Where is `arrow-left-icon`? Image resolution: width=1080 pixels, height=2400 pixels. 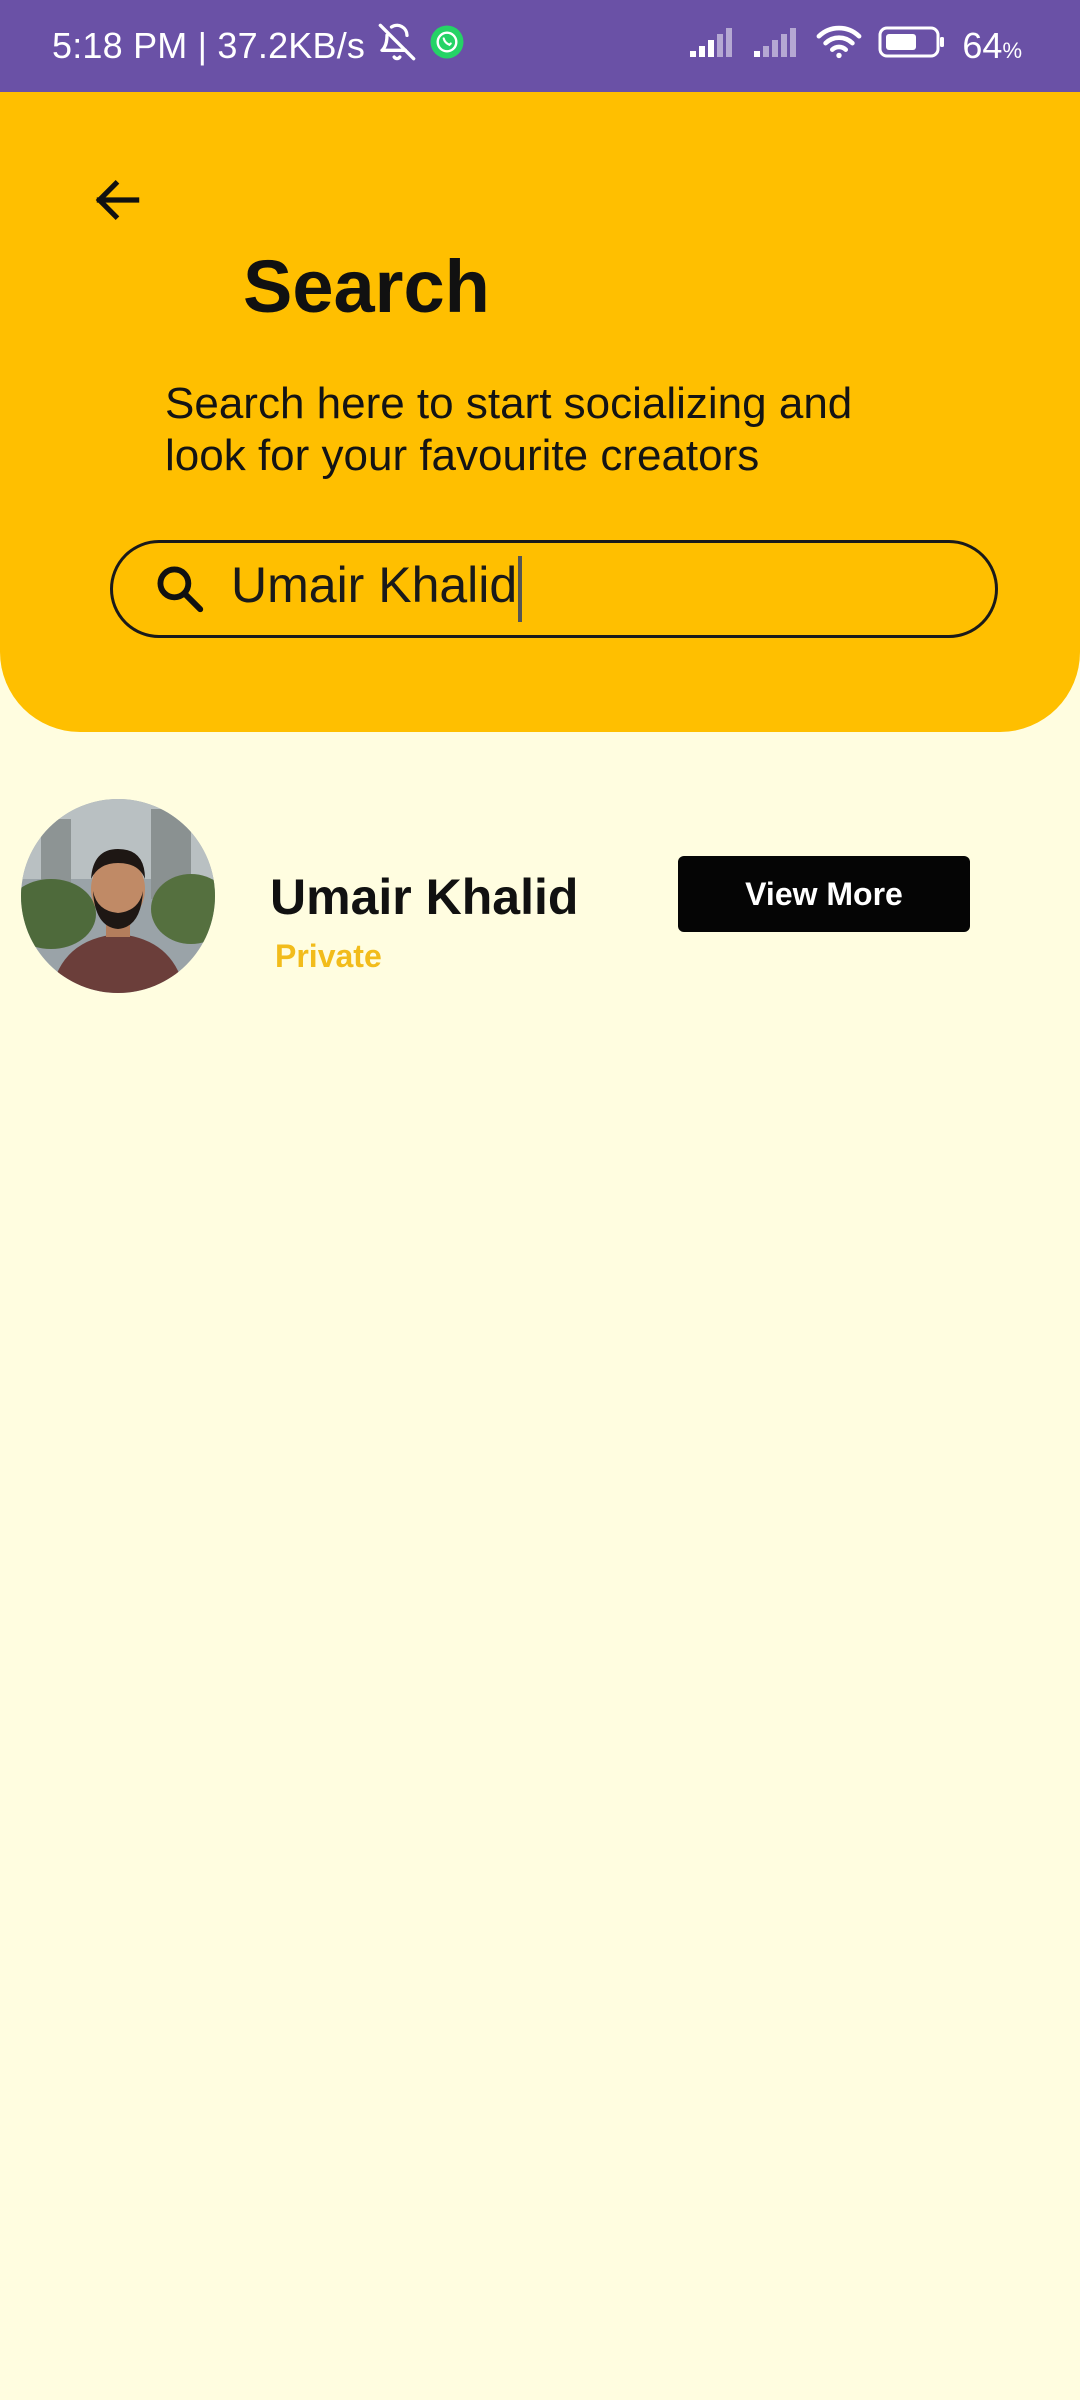 arrow-left-icon is located at coordinates (118, 202).